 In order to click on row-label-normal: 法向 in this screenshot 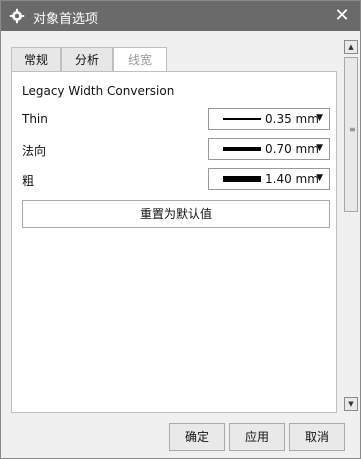, I will do `click(34, 151)`.